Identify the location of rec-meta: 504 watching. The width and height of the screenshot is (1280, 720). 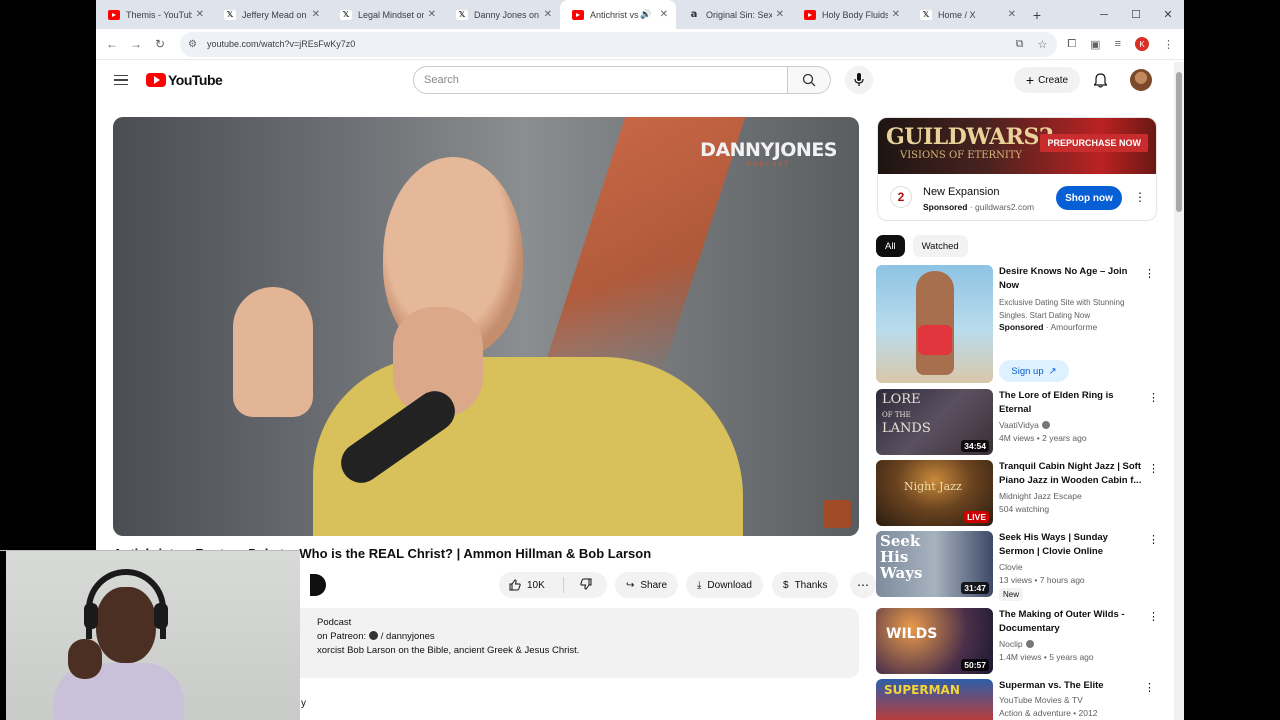
(1024, 509).